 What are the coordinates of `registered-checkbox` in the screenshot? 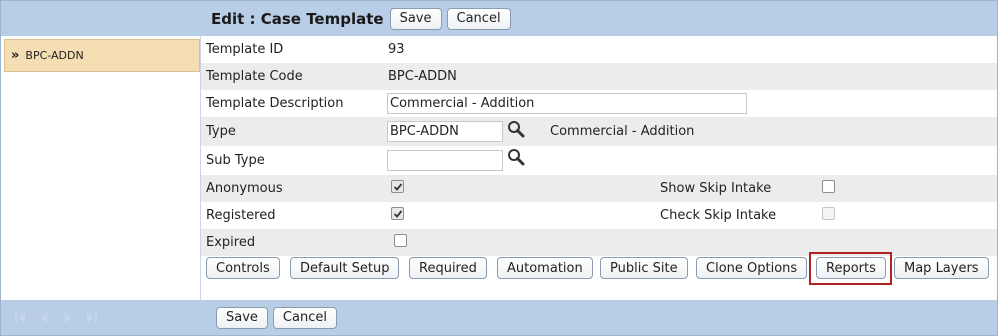 It's located at (397, 213).